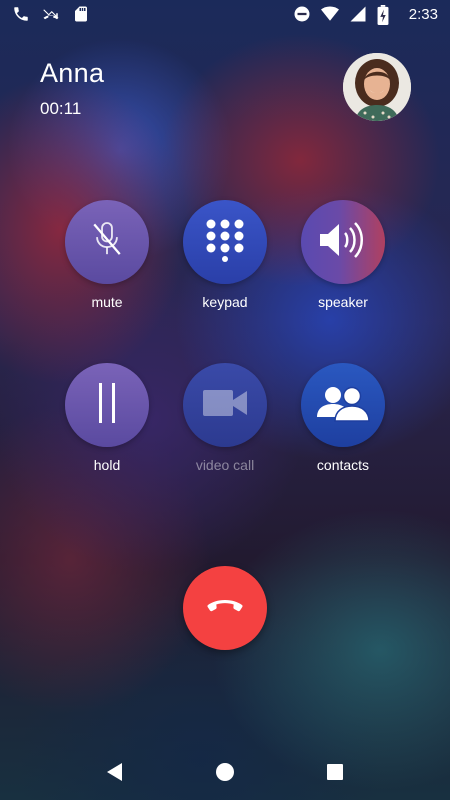 The width and height of the screenshot is (450, 800). I want to click on video-call-control: video call, so click(225, 418).